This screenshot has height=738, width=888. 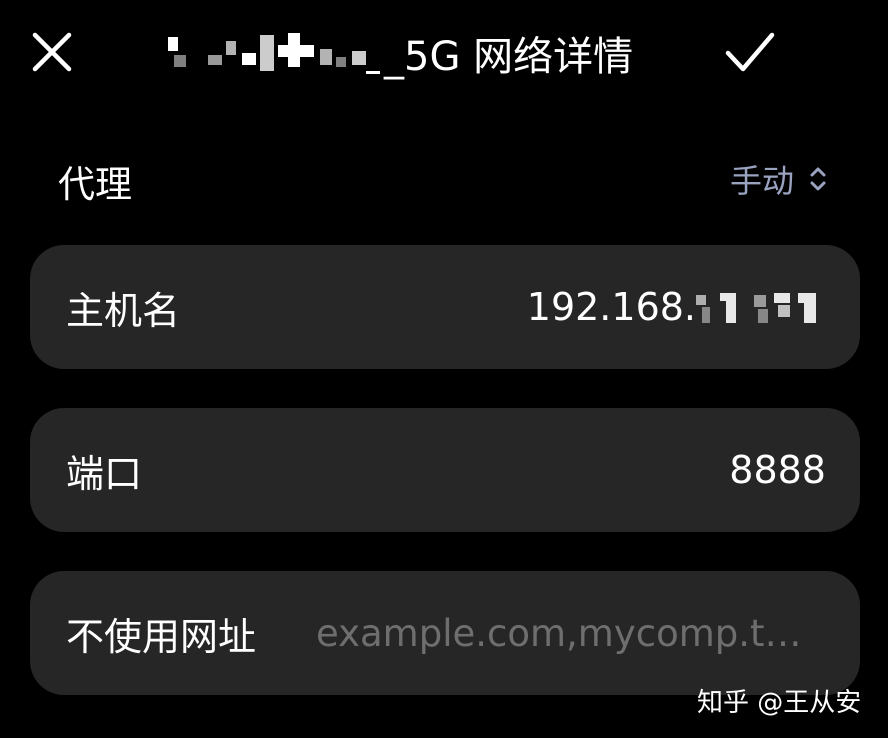 What do you see at coordinates (104, 473) in the screenshot?
I see `port-label: 端口` at bounding box center [104, 473].